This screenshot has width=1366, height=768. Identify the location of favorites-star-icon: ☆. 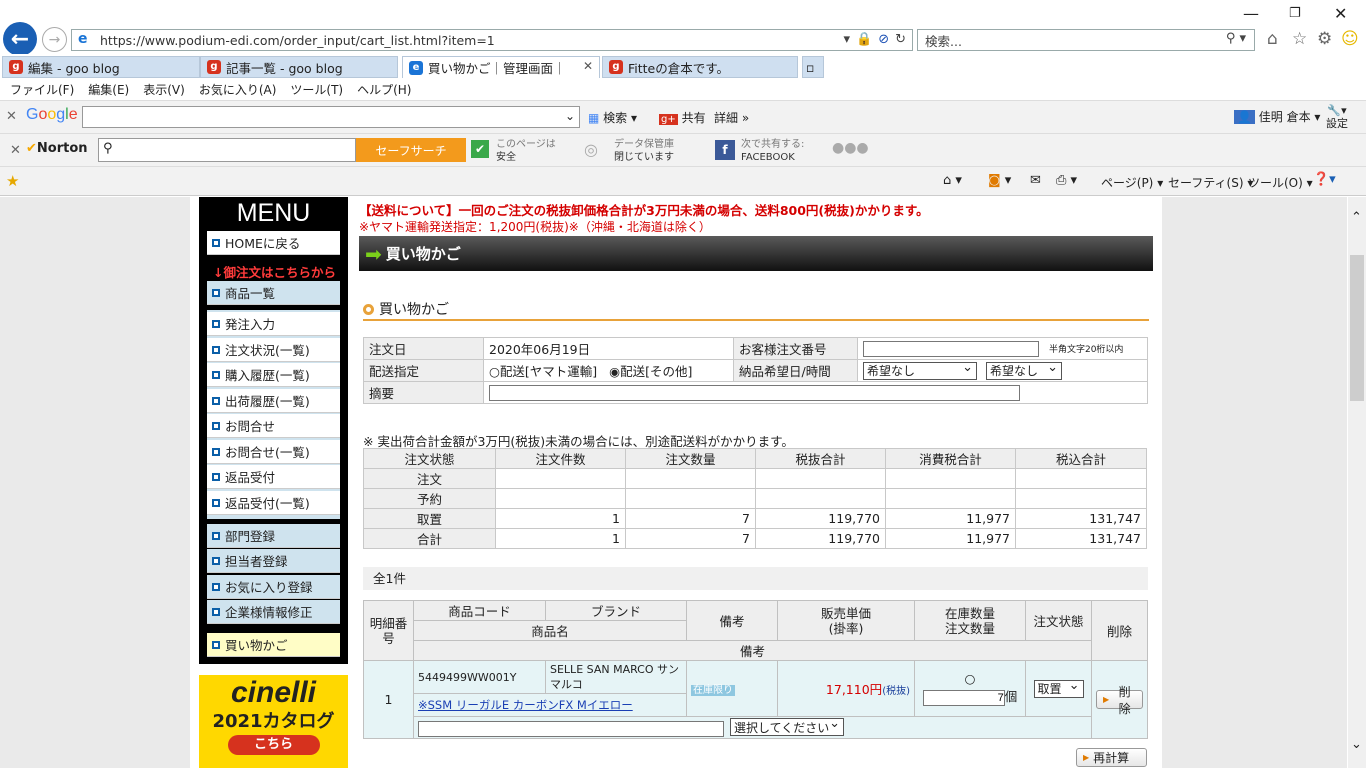
(1299, 39).